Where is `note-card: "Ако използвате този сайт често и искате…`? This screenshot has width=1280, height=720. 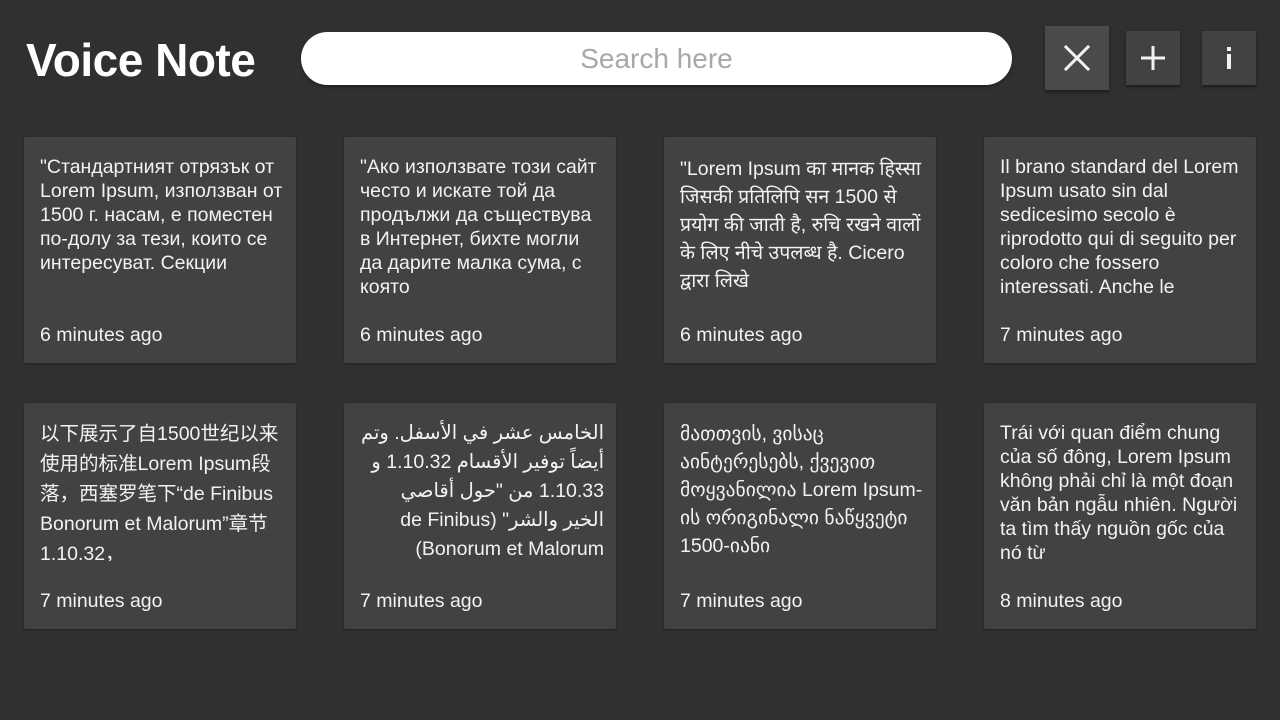 note-card: "Ако използвате този сайт често и искате… is located at coordinates (480, 250).